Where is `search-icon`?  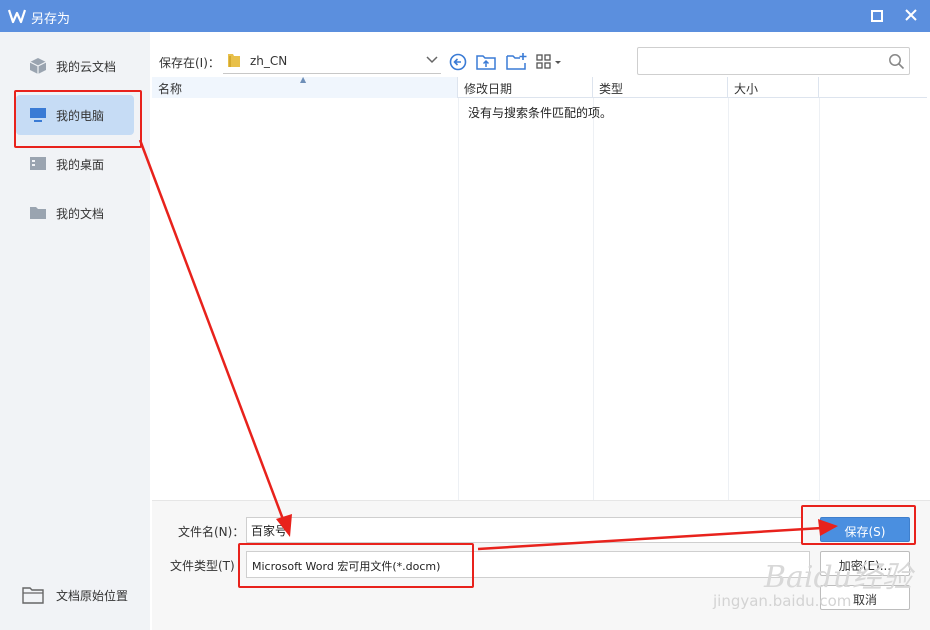 search-icon is located at coordinates (897, 62).